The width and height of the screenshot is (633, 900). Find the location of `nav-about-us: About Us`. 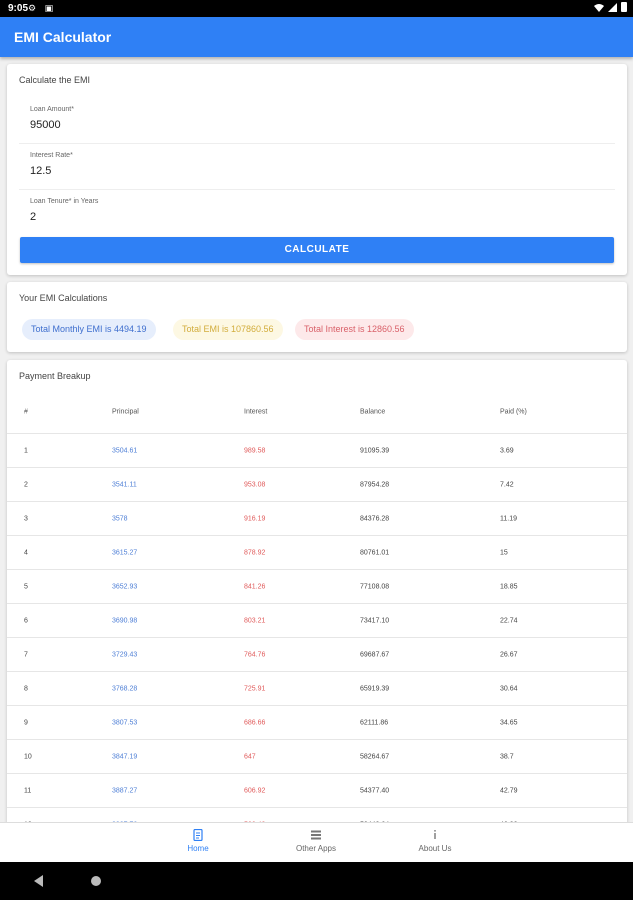

nav-about-us: About Us is located at coordinates (435, 843).